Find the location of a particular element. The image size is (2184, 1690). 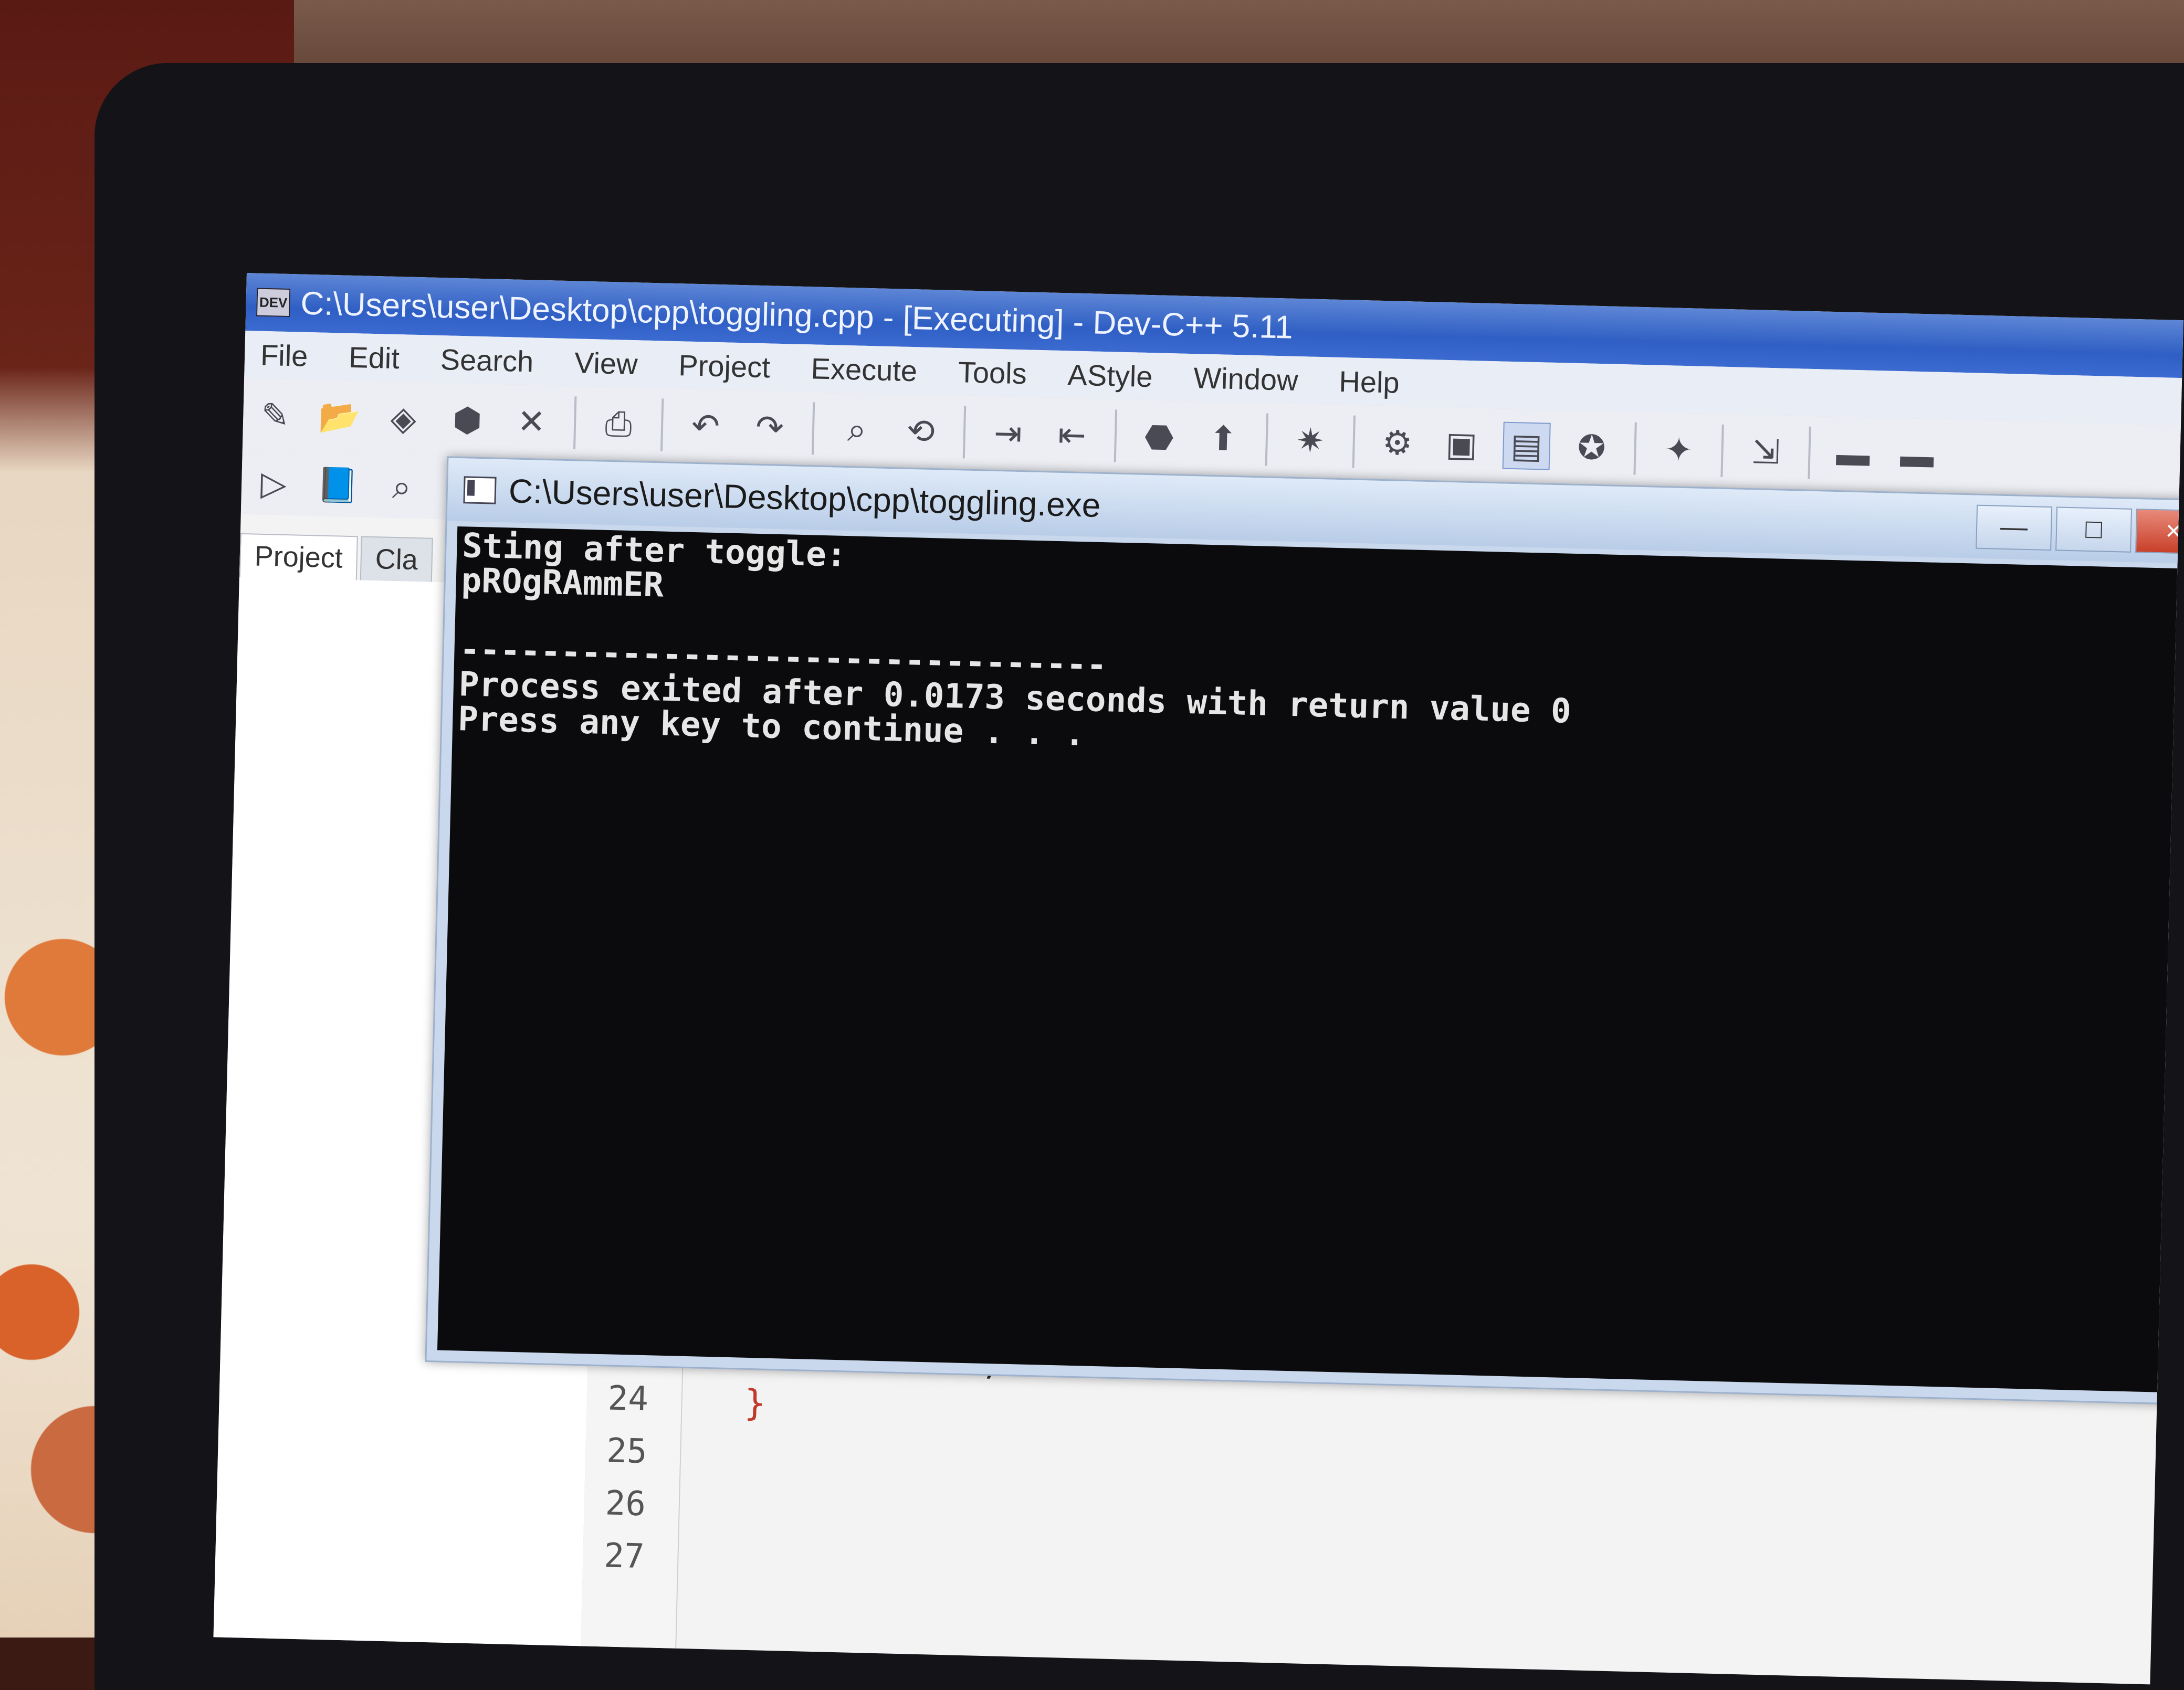

close-icon: ✕ is located at coordinates (531, 422).